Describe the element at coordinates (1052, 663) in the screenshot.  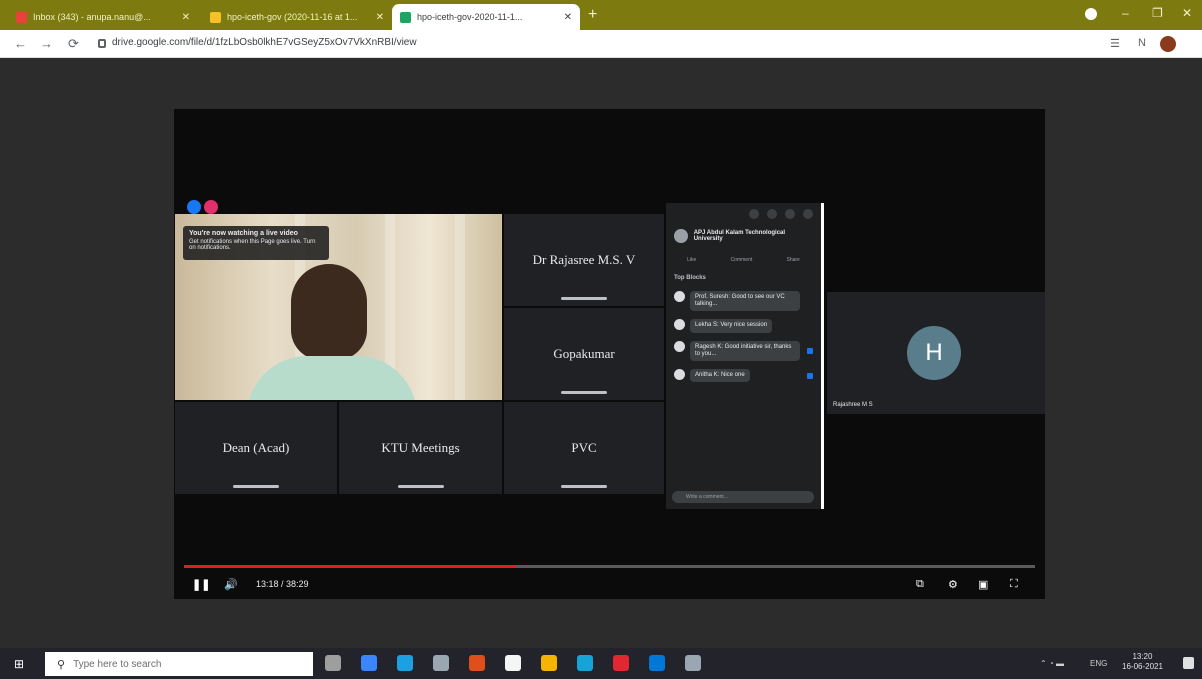
I see `tray-icons: ⌃ ◔ ▬` at that location.